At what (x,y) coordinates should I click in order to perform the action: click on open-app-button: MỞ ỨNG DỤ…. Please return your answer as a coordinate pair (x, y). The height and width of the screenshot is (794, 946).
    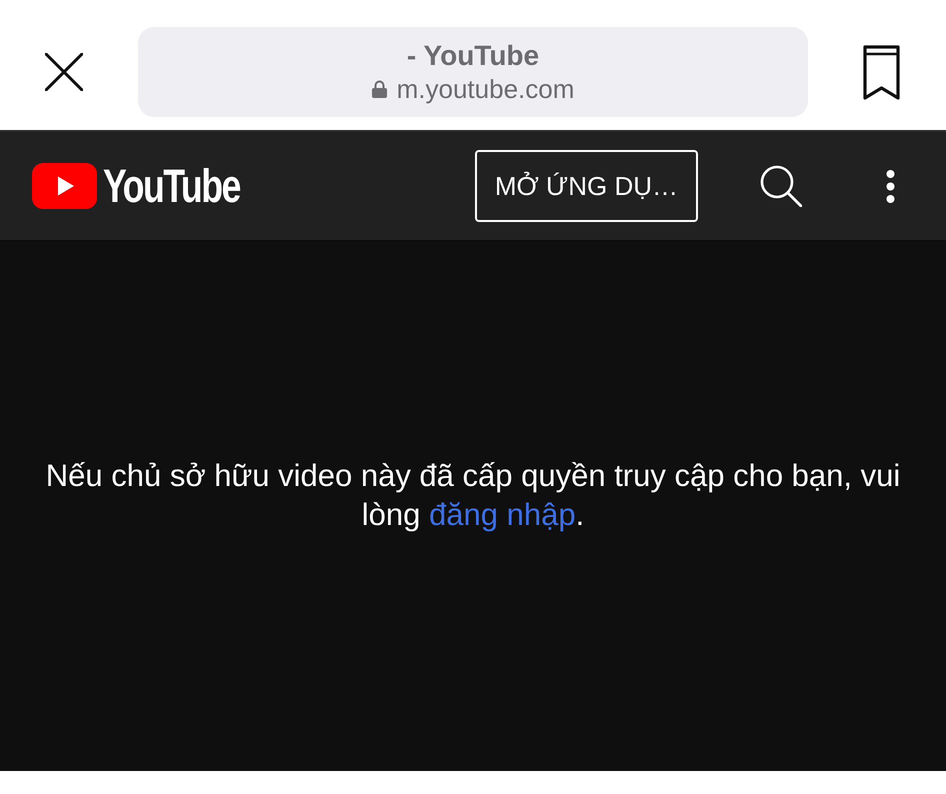
    Looking at the image, I should click on (586, 186).